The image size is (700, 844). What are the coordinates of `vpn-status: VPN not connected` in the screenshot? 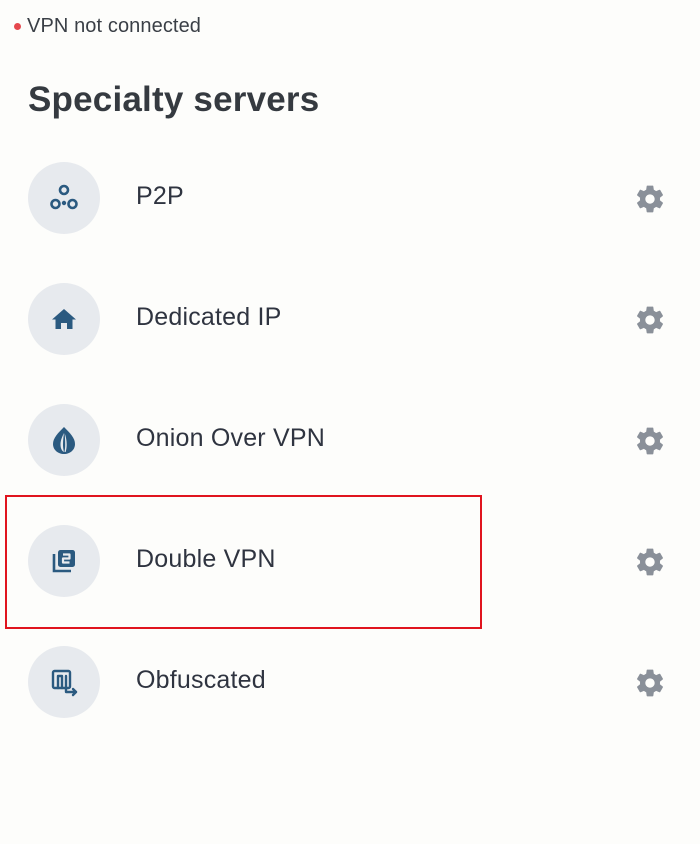 It's located at (107, 26).